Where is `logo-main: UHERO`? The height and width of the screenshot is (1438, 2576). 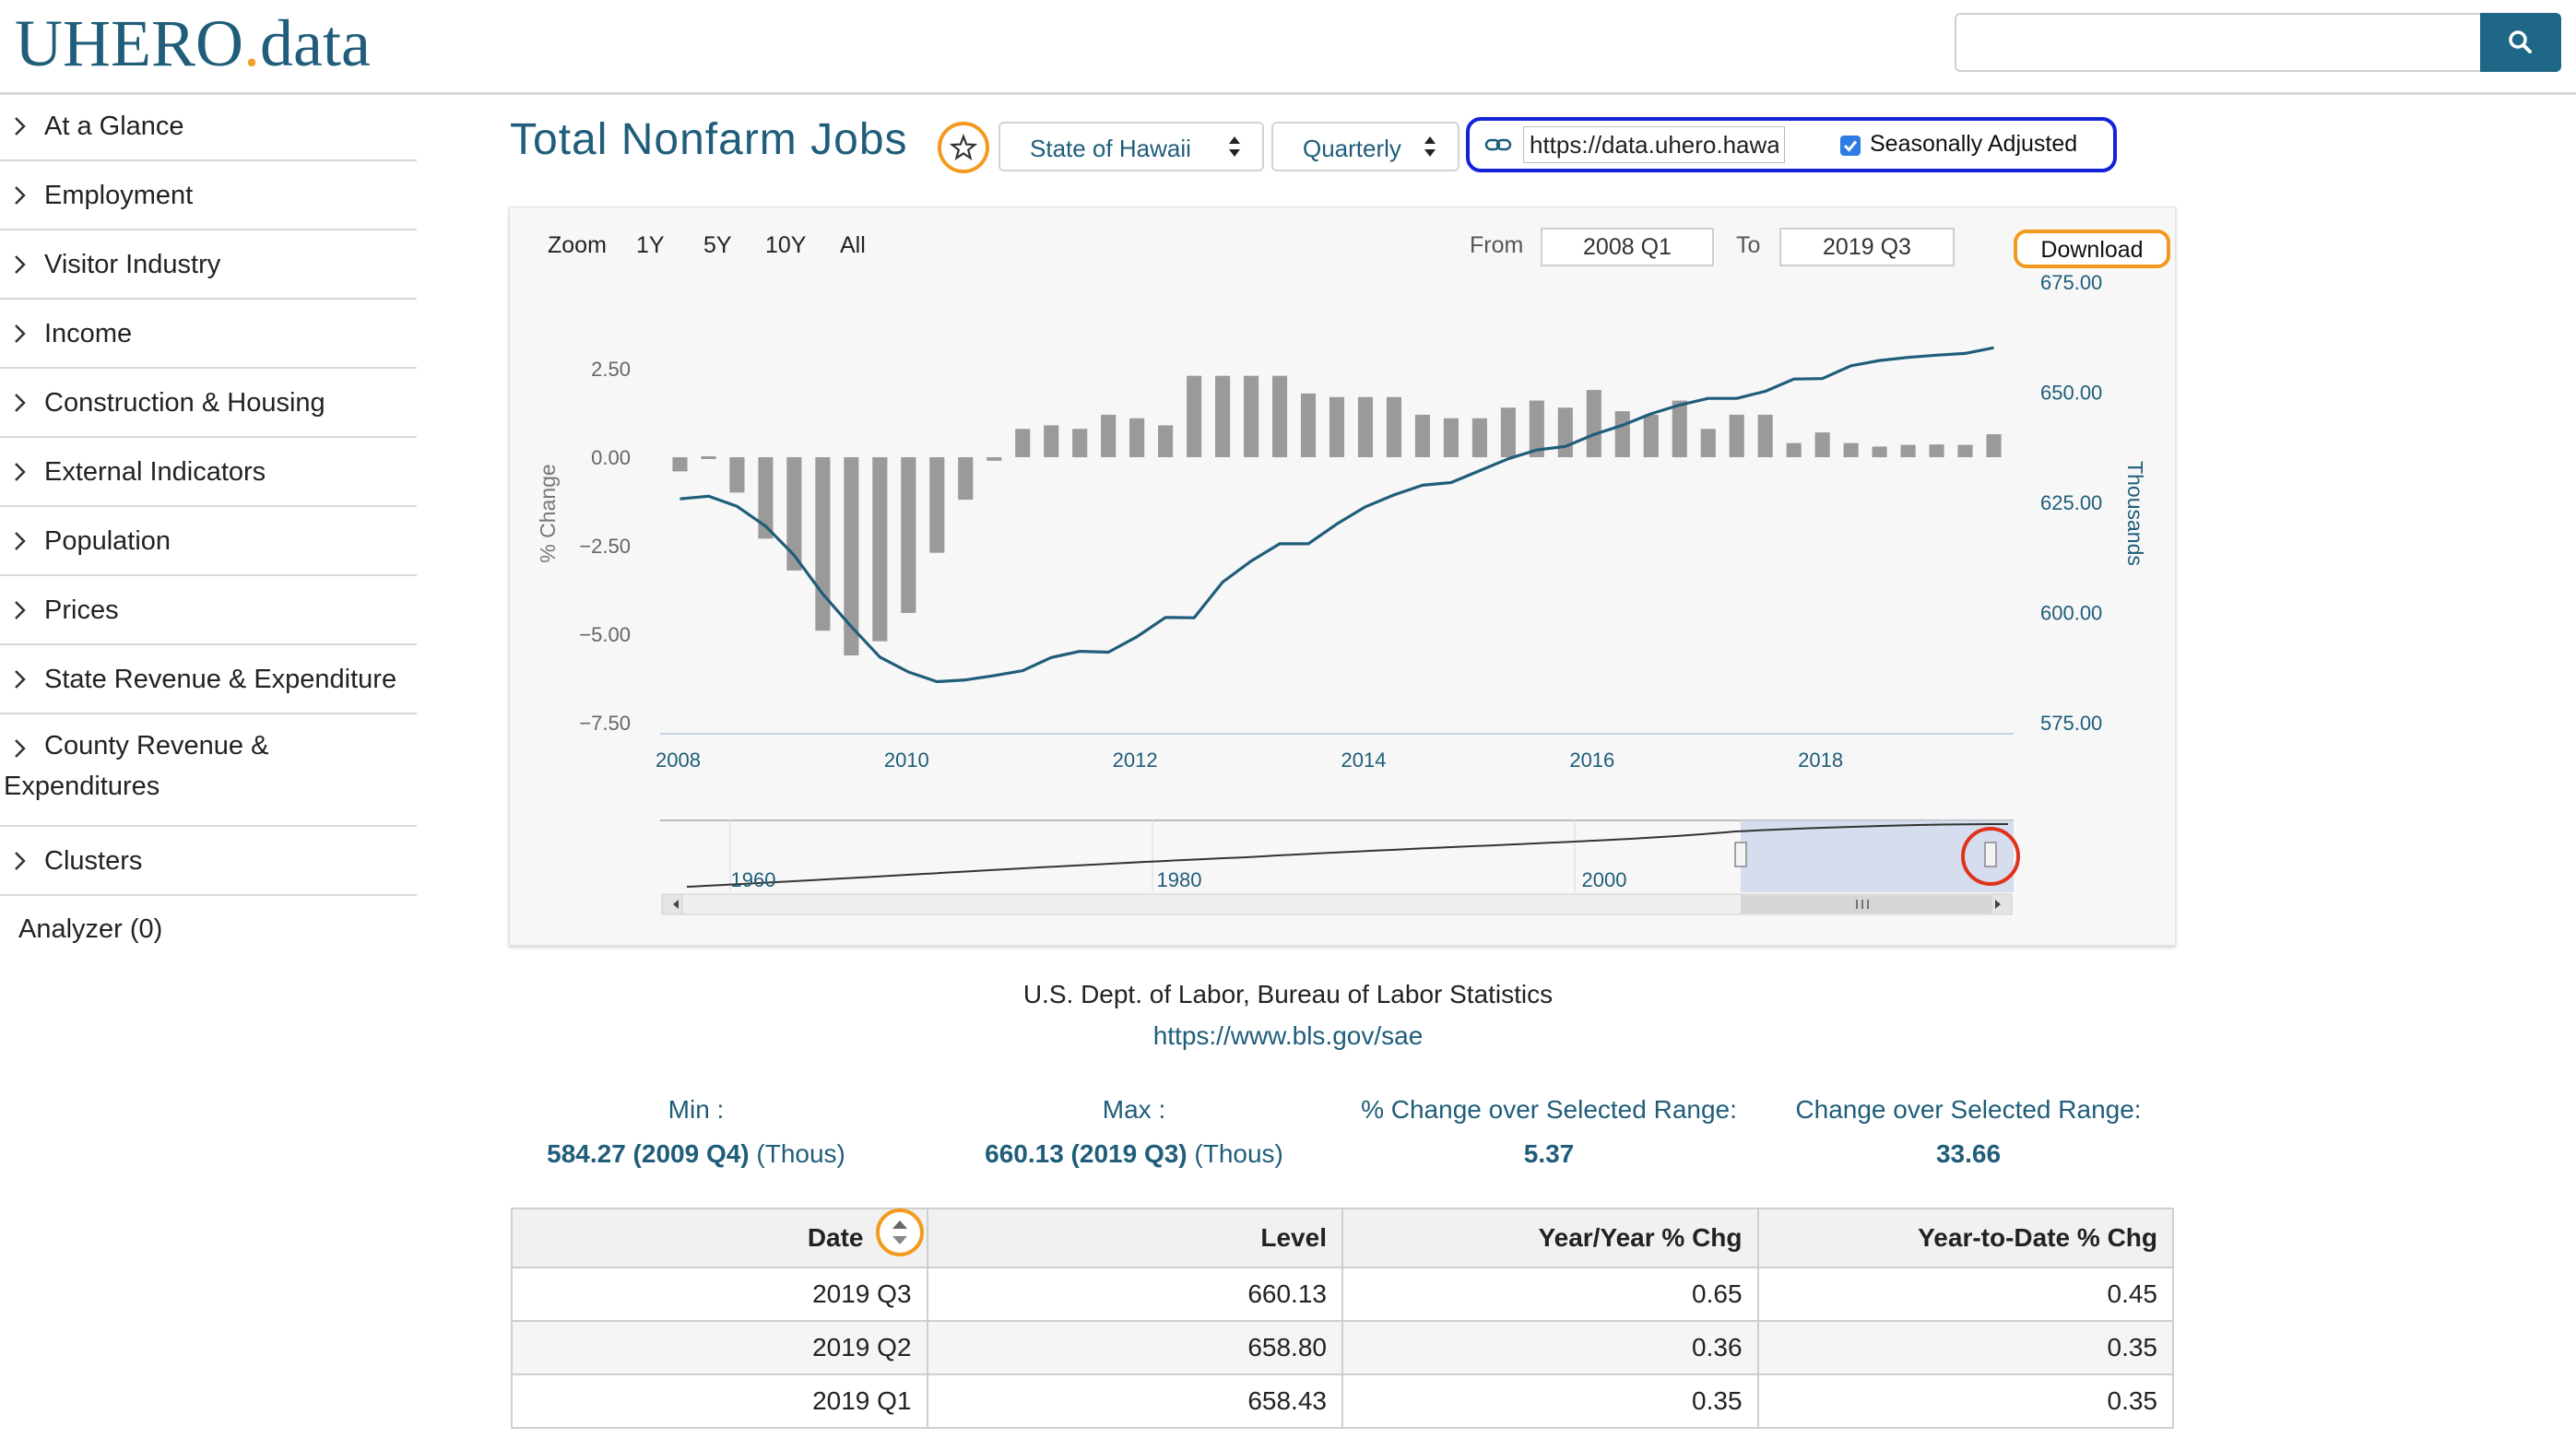 logo-main: UHERO is located at coordinates (129, 43).